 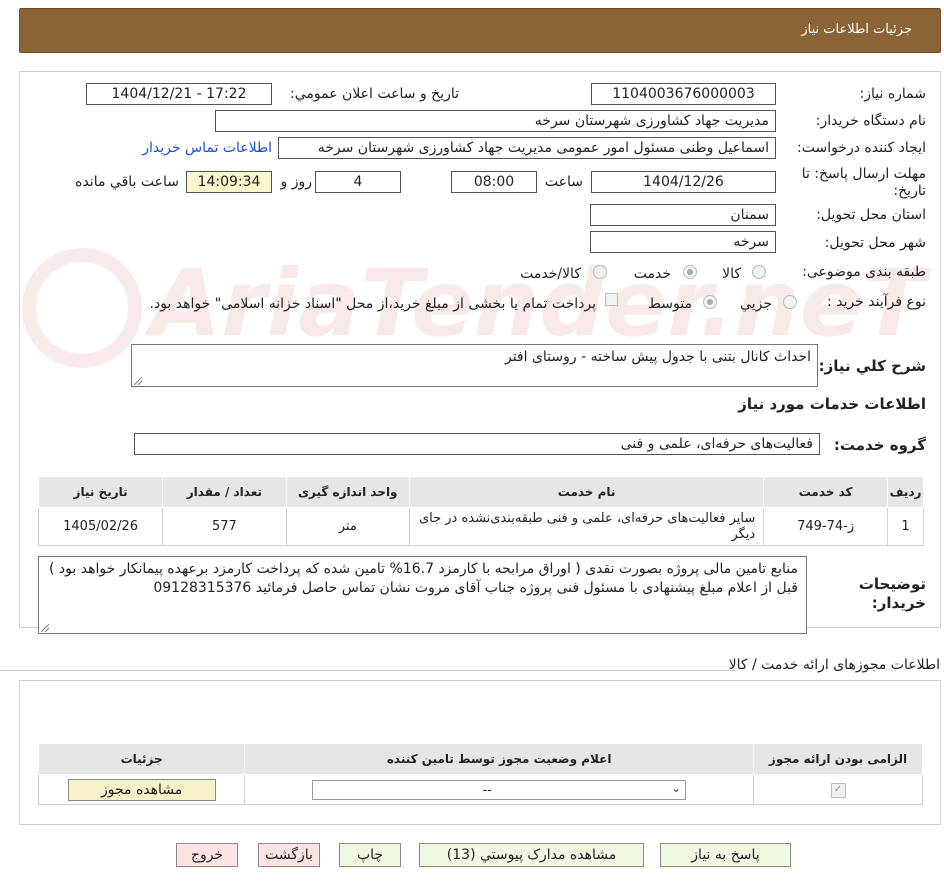 I want to click on col-permit-status: اعلام وضعیت مجوز توسط تامین کننده, so click(x=499, y=759).